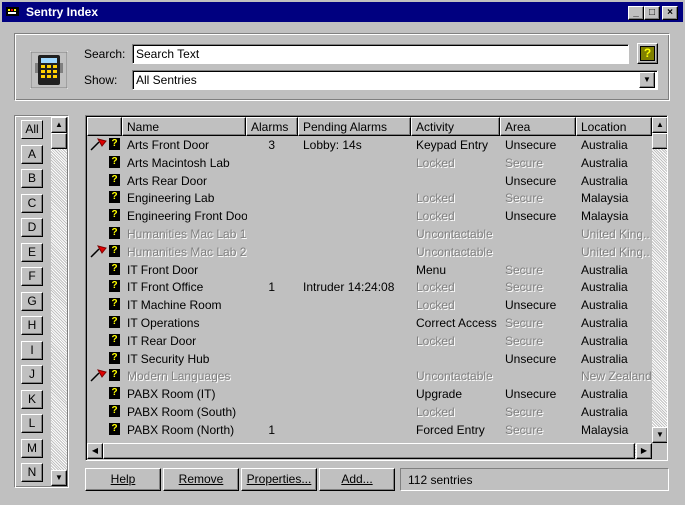  What do you see at coordinates (659, 125) in the screenshot?
I see `table-scroll-up-button: ▲` at bounding box center [659, 125].